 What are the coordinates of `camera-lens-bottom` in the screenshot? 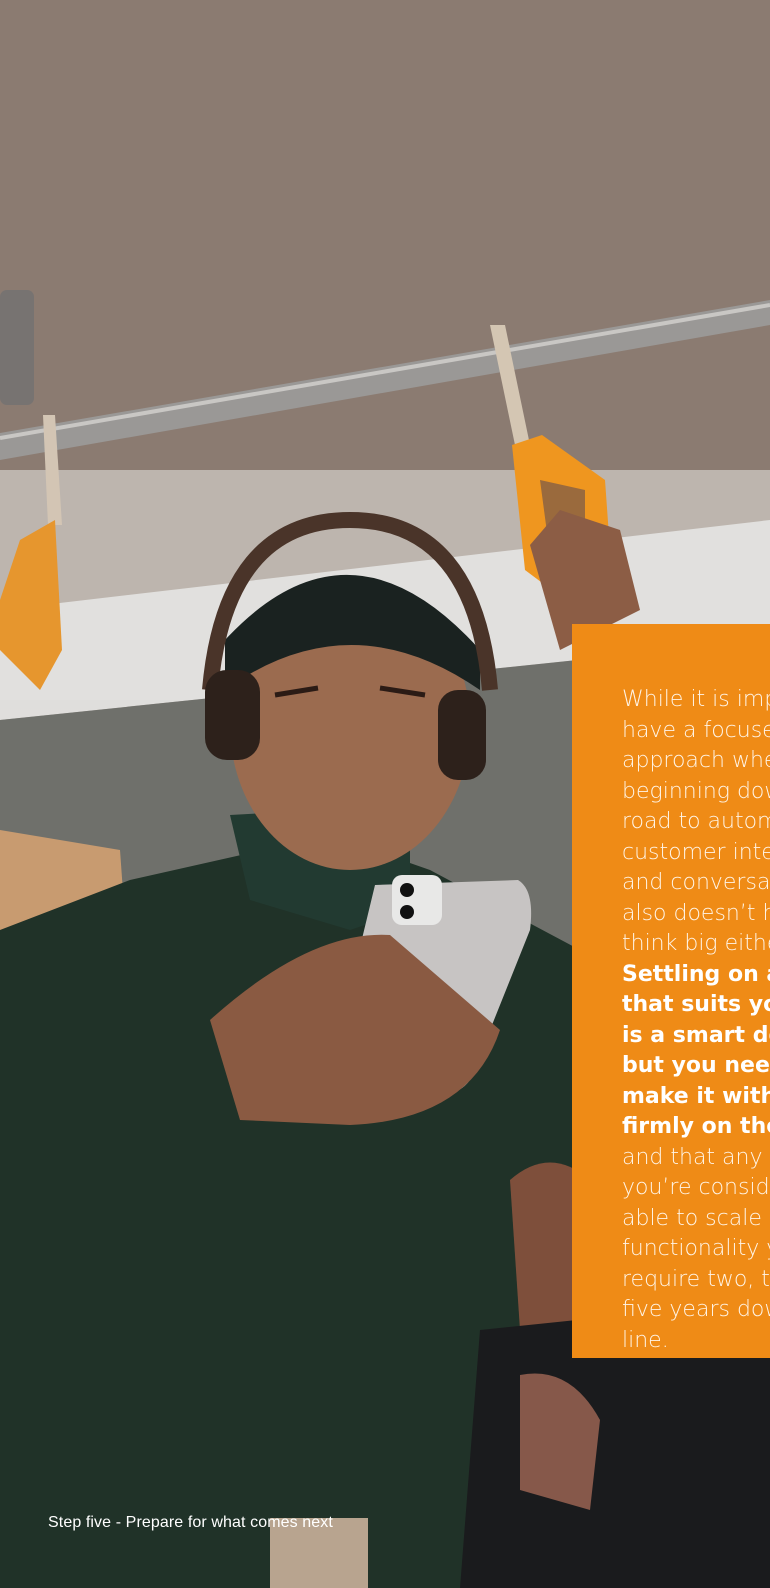 It's located at (407, 912).